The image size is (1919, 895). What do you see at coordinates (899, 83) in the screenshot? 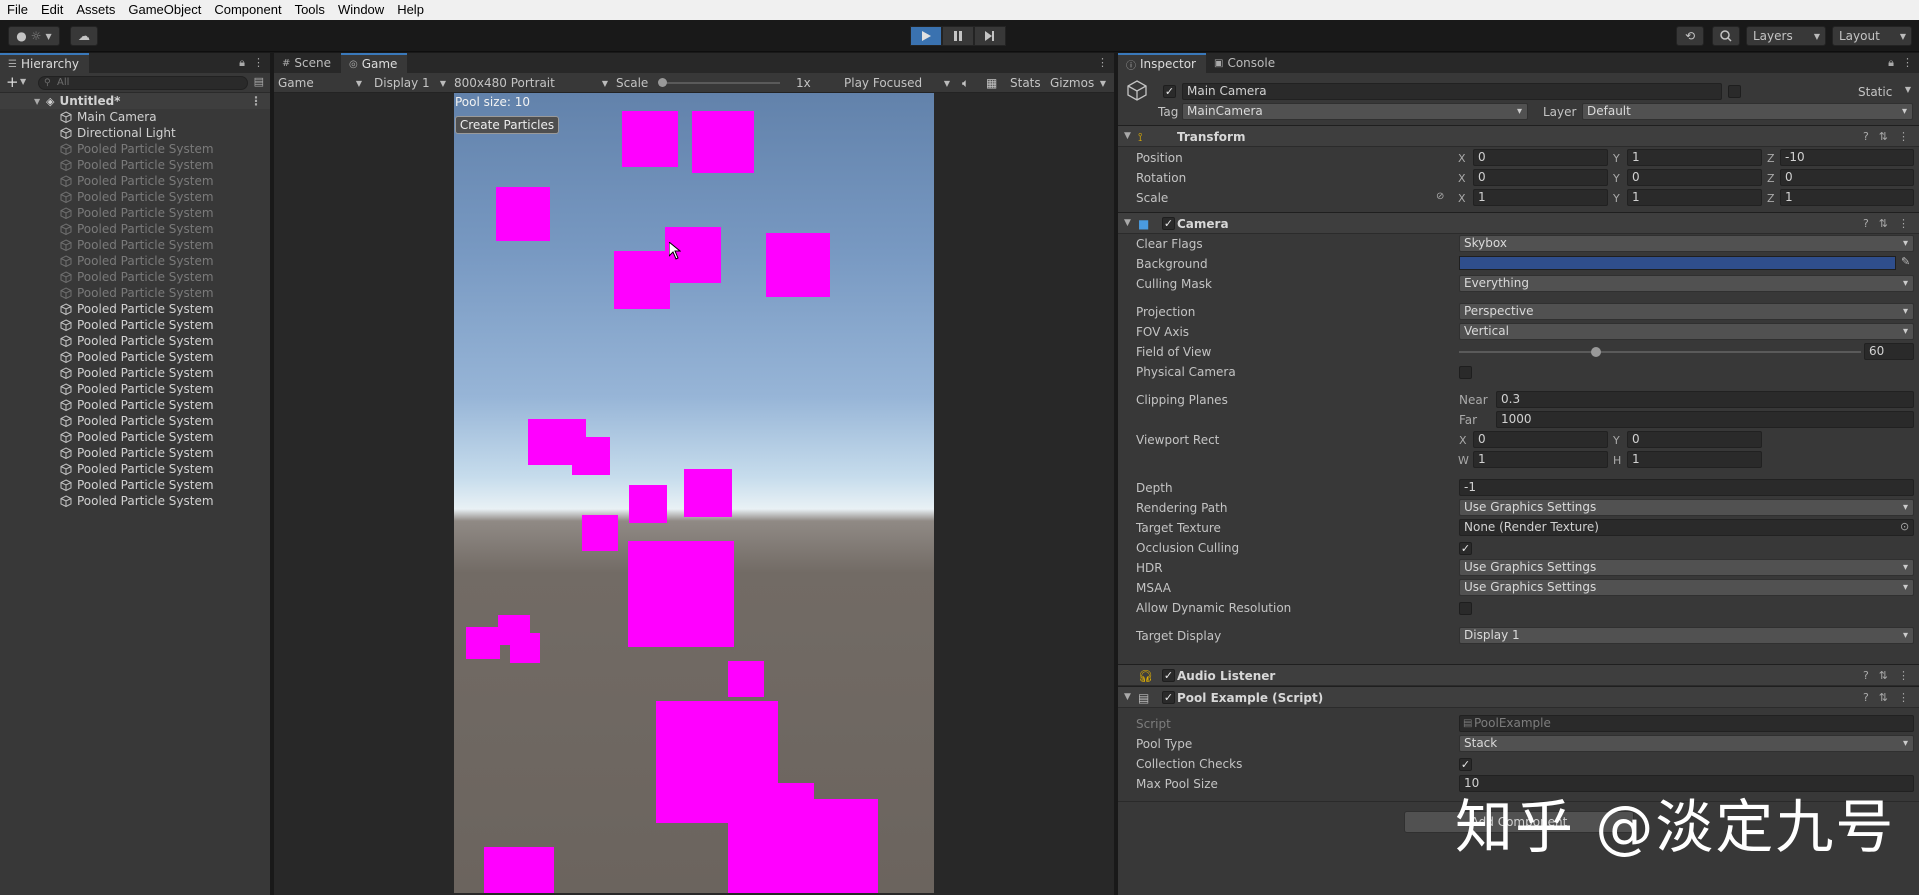
I see `play-focused-dropdown: Play Focused ▼` at bounding box center [899, 83].